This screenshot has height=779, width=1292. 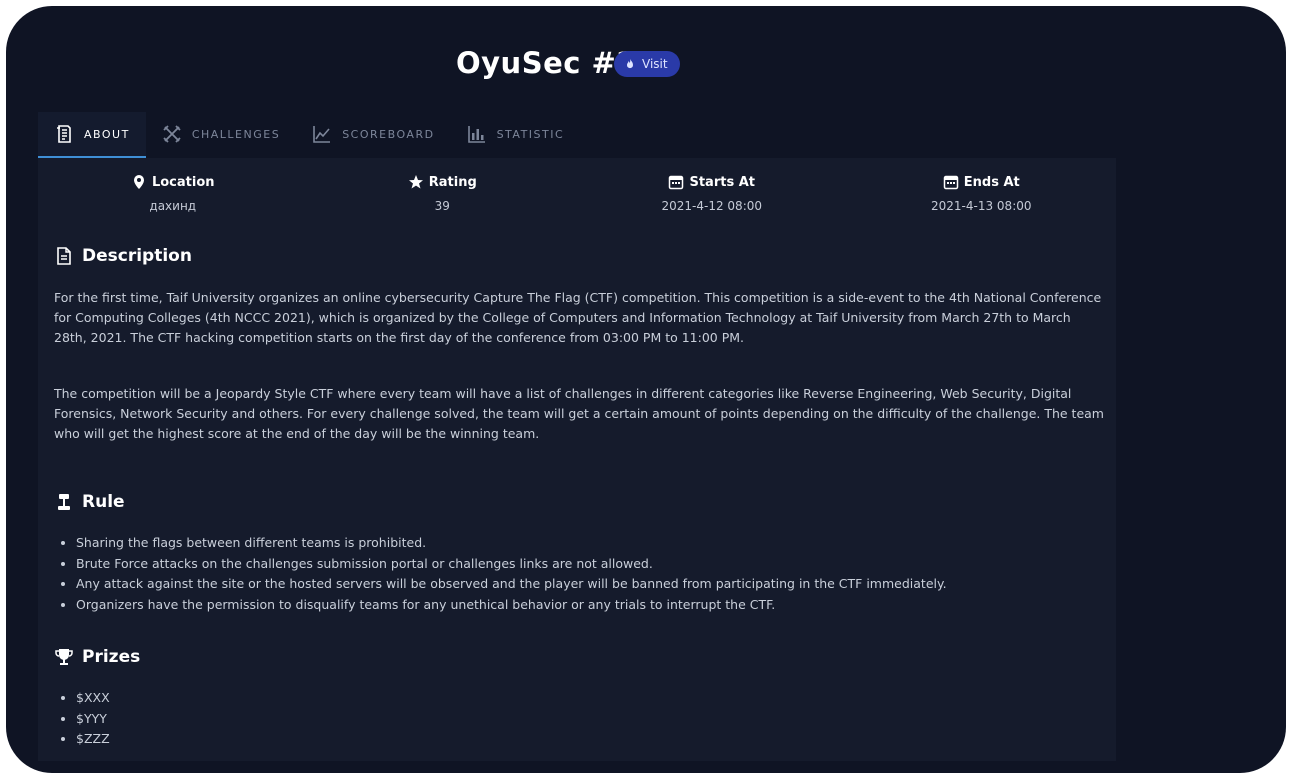 I want to click on stat-ends-value: 2021-4-13 08:00, so click(x=981, y=206).